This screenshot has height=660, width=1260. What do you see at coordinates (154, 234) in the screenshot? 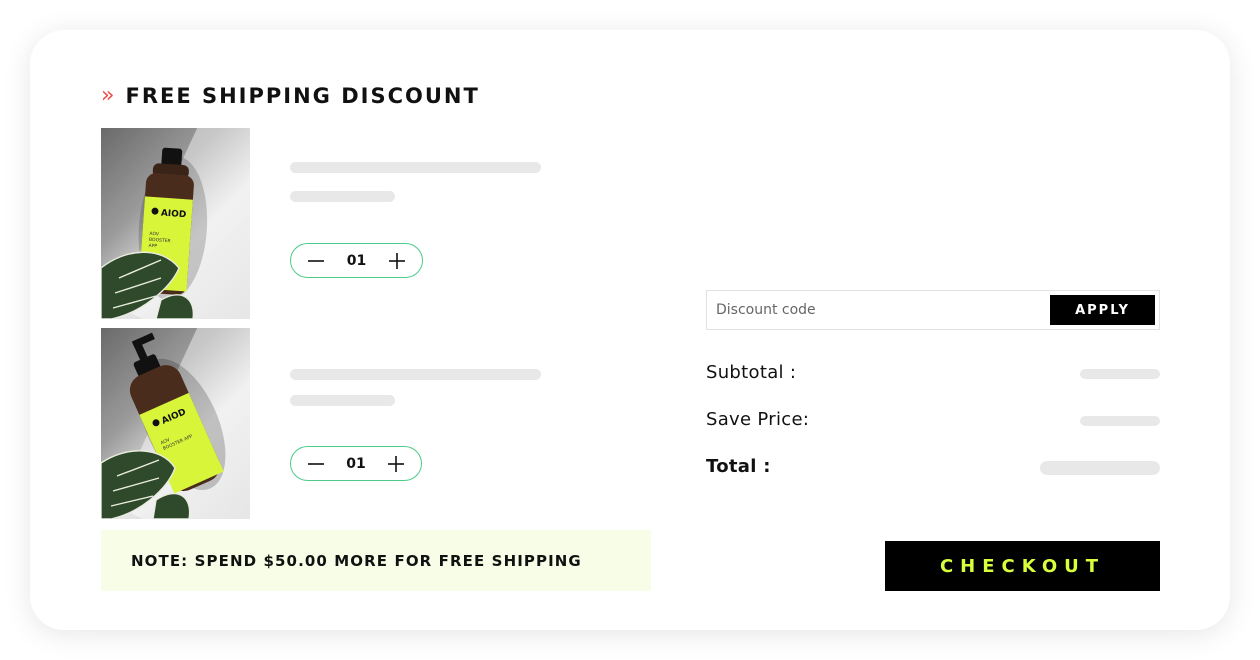
I see `svg-text: AOV` at bounding box center [154, 234].